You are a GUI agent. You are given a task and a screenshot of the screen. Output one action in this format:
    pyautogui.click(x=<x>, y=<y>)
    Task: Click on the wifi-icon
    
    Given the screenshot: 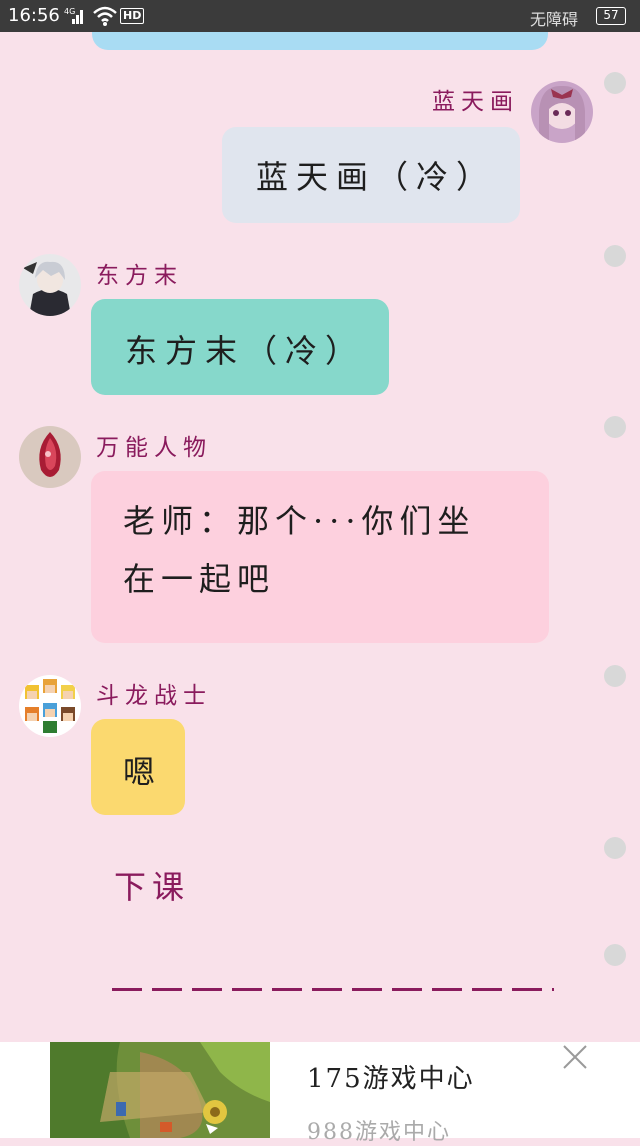 What is the action you would take?
    pyautogui.click(x=105, y=16)
    